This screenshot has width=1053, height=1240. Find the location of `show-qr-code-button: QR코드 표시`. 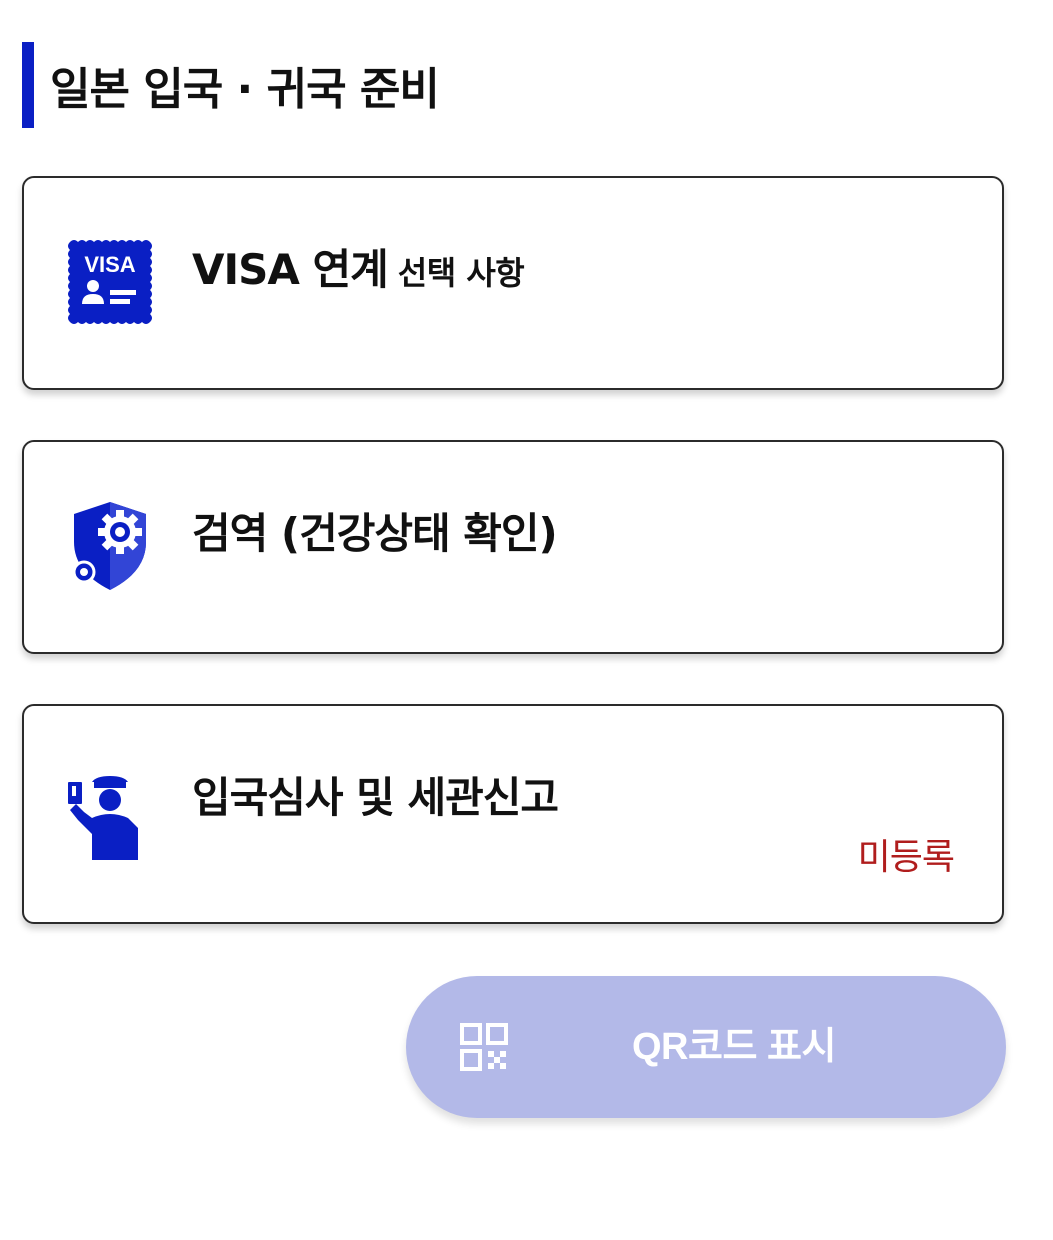

show-qr-code-button: QR코드 표시 is located at coordinates (706, 1047).